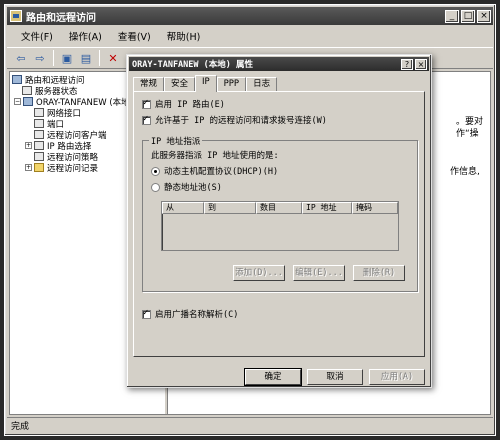  I want to click on broadcast-name-resolution-option: 启用广播名称解析(C), so click(190, 314).